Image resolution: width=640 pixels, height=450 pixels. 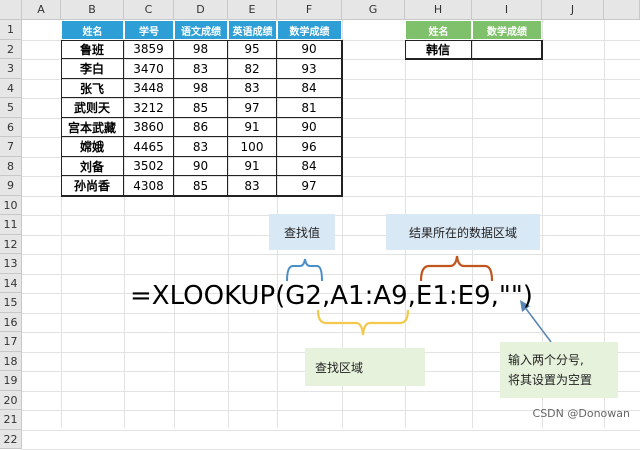 What do you see at coordinates (331, 296) in the screenshot?
I see `xlookup-formula: =XLOOKUP(G2,A1:A9,E1:E9,"")` at bounding box center [331, 296].